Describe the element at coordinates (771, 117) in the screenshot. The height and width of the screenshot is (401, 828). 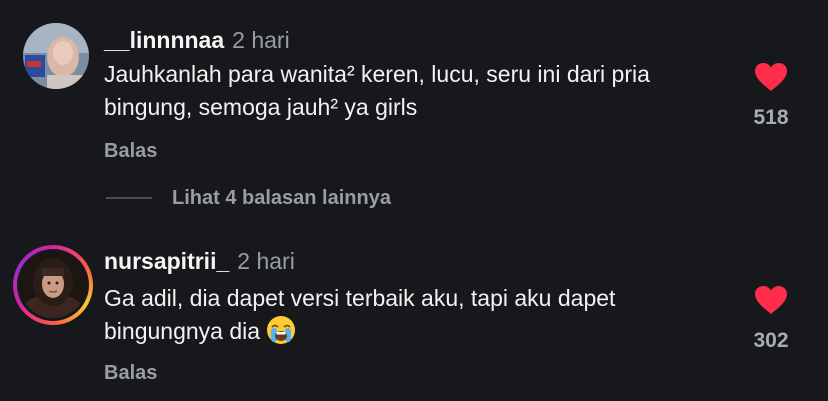
I see `like-count: 518` at that location.